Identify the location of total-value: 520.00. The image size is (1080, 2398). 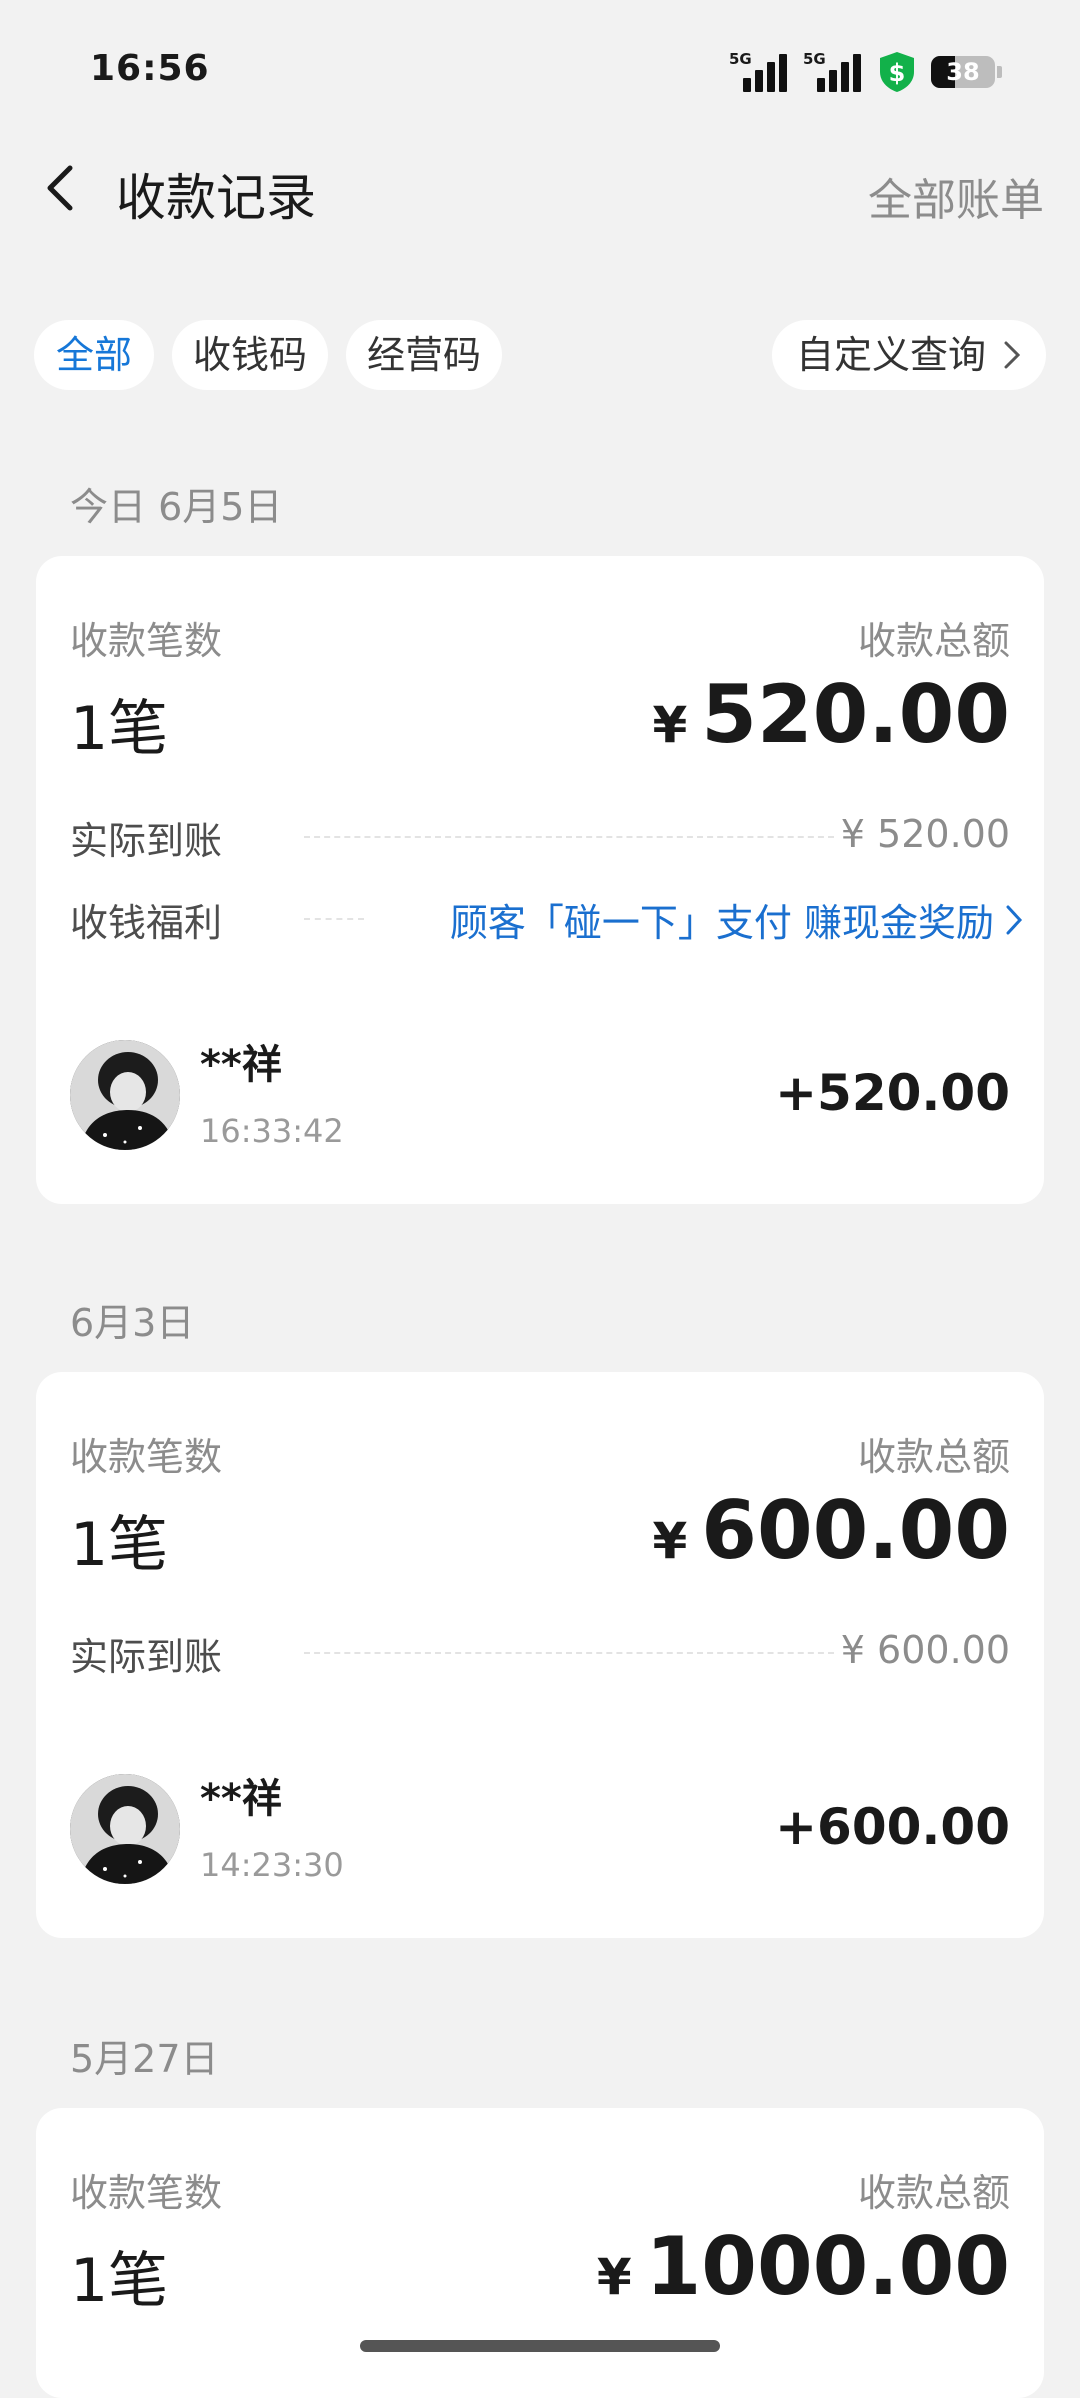
(855, 714).